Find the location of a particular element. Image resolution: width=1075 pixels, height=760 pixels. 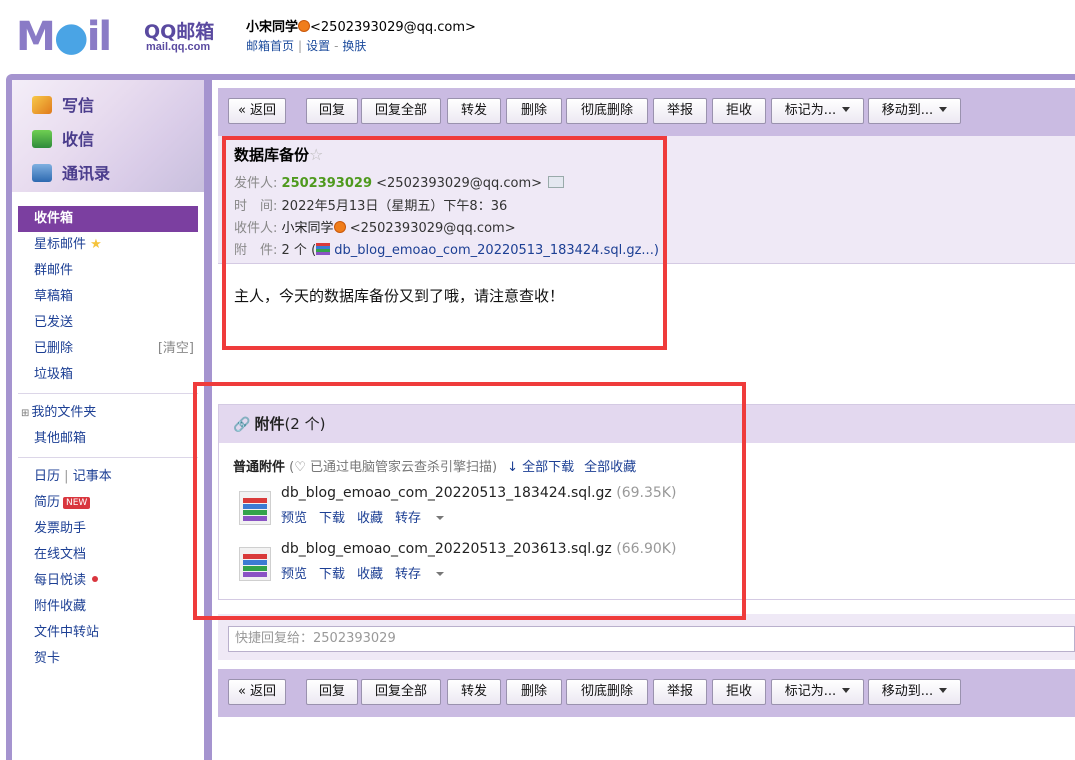

contacts-button: 通讯录 is located at coordinates (71, 172).